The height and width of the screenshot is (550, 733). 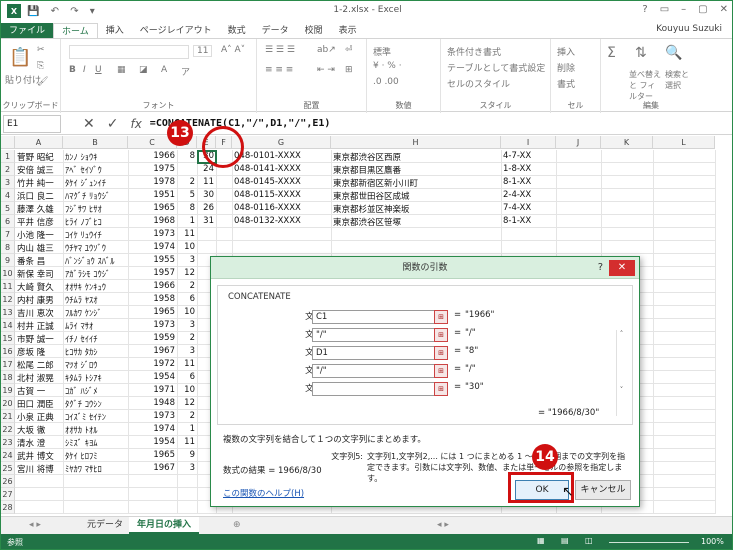 What do you see at coordinates (206, 208) in the screenshot?
I see `cell-e: 26` at bounding box center [206, 208].